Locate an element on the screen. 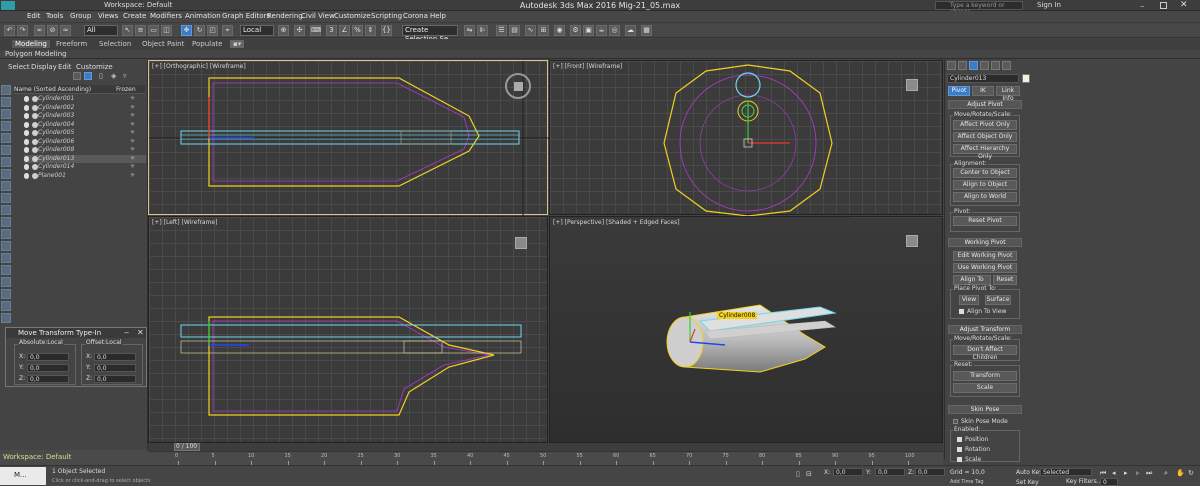 The height and width of the screenshot is (486, 1200). selection-filter-dropdown: All is located at coordinates (101, 30).